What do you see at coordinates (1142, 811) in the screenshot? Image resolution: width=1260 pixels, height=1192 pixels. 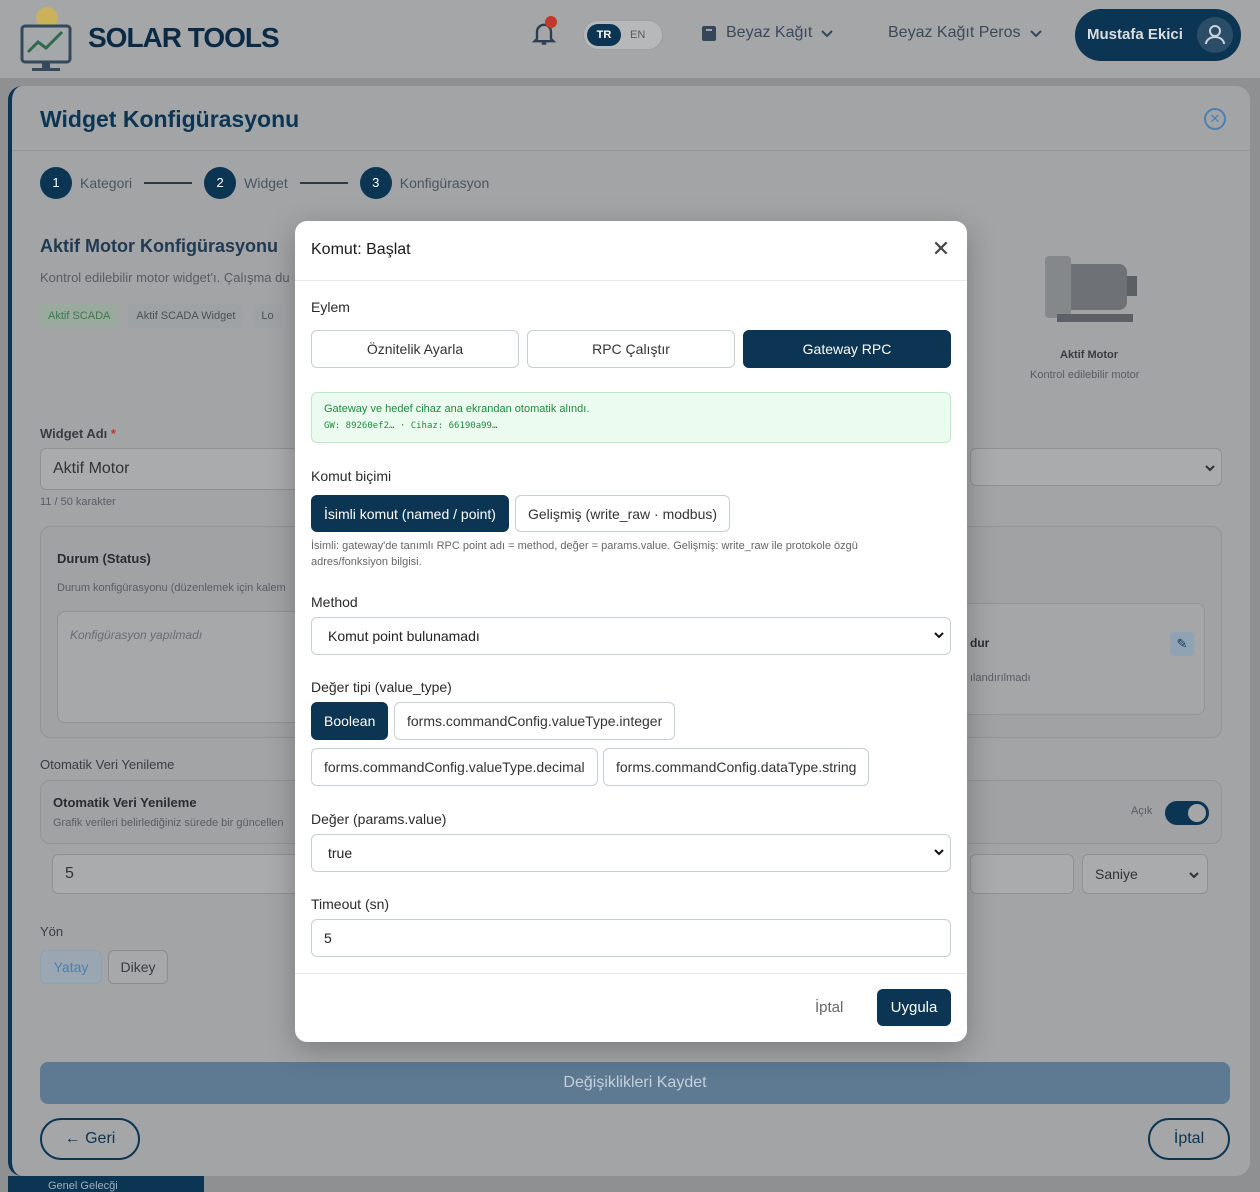 I see `toggle-label: Açık` at bounding box center [1142, 811].